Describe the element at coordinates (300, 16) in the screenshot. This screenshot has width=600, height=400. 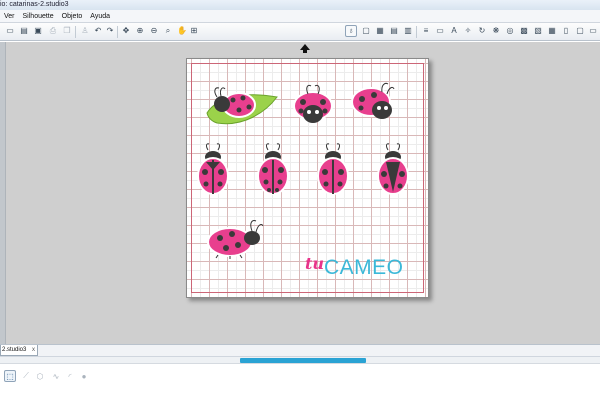
I see `menu-bar: Ver Silhouette Objeto Ayuda` at that location.